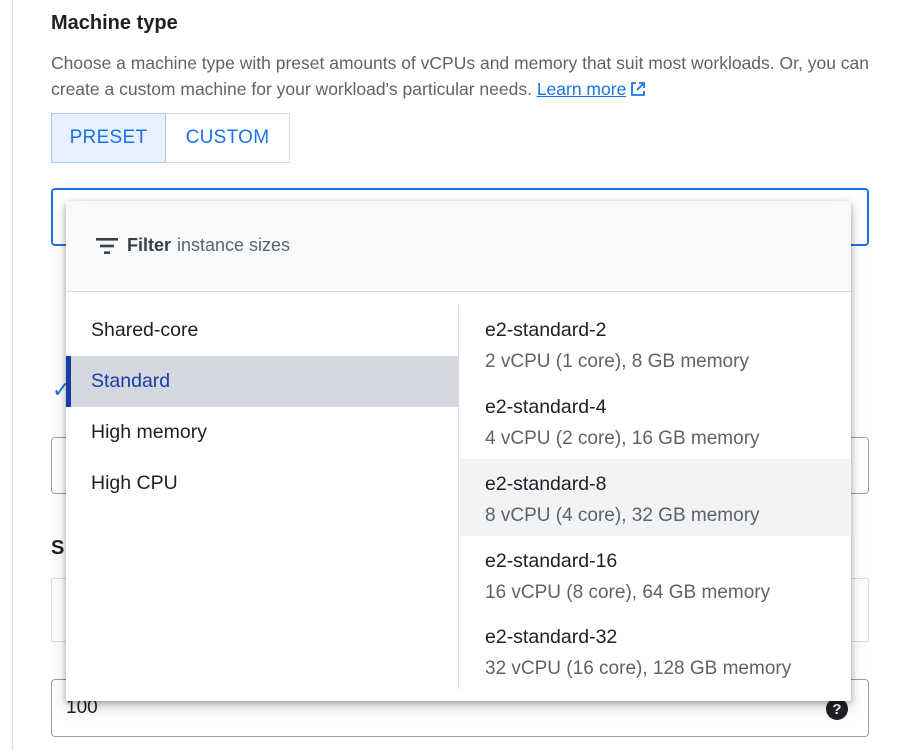  What do you see at coordinates (262, 483) in the screenshot?
I see `category-high-cpu: High CPU` at bounding box center [262, 483].